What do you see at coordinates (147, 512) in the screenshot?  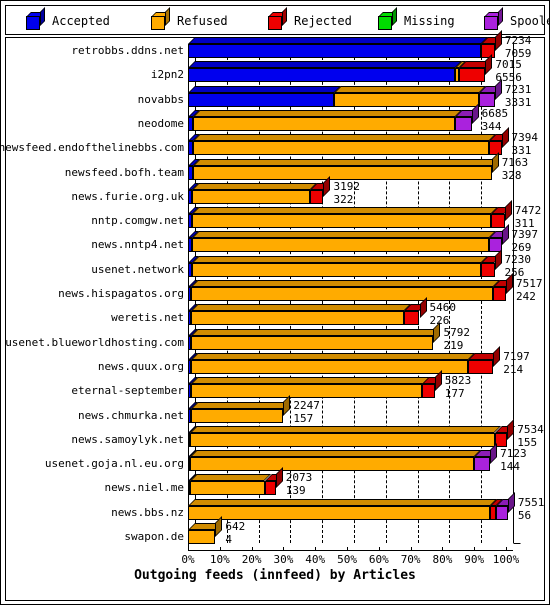 I see `y-axis-label: news.bbs.nz` at bounding box center [147, 512].